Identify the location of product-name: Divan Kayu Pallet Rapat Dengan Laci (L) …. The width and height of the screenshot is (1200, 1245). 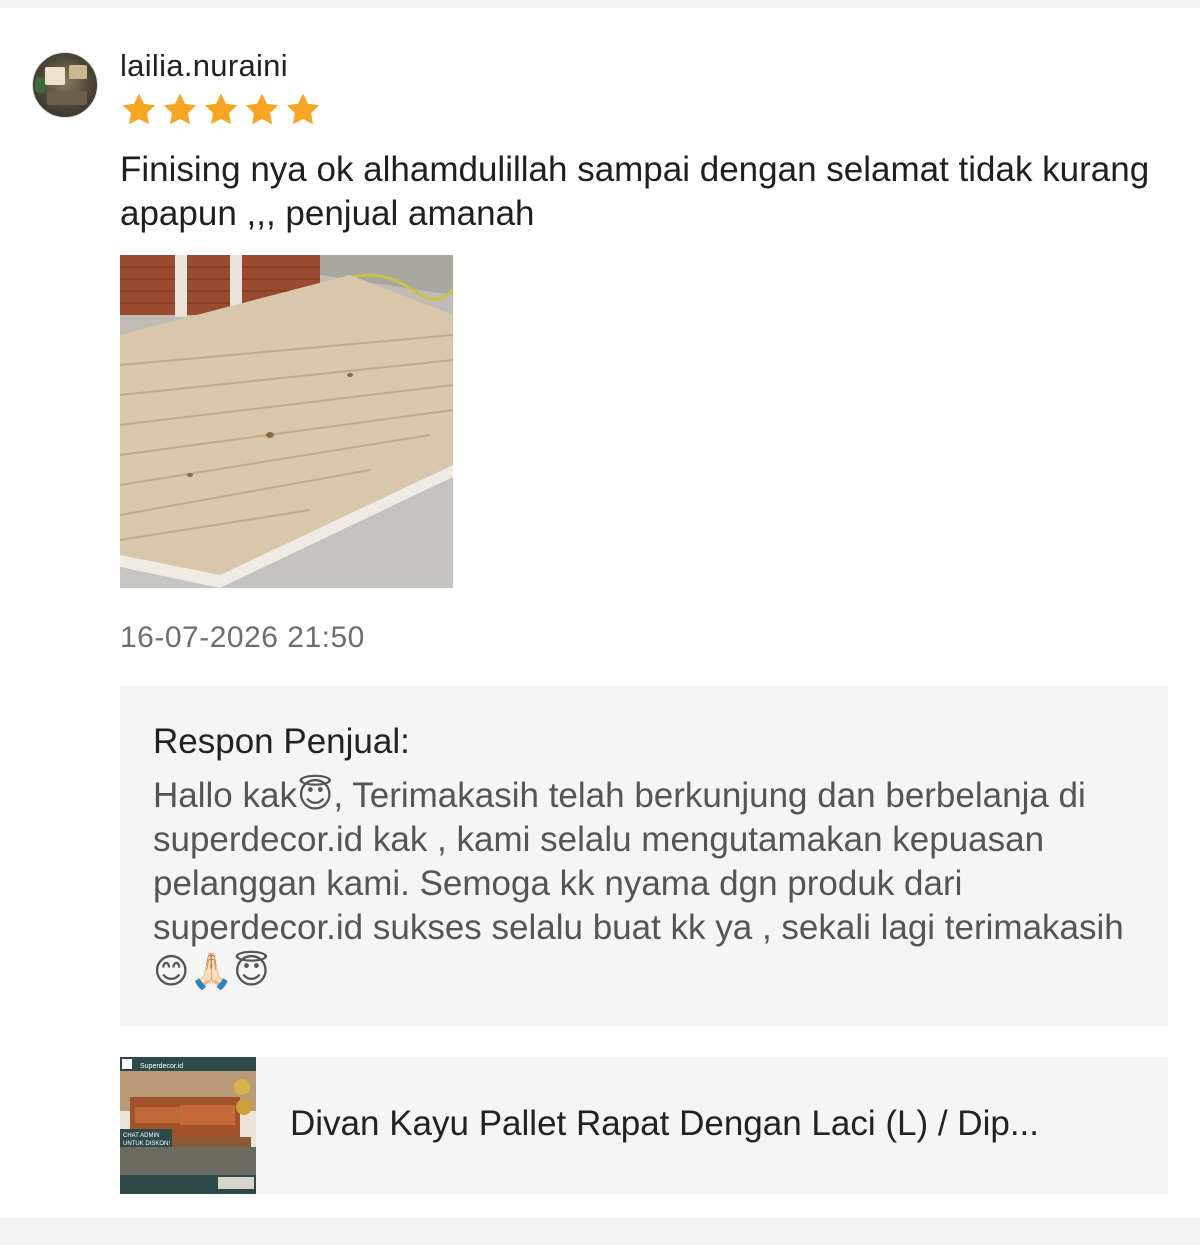
(664, 1123).